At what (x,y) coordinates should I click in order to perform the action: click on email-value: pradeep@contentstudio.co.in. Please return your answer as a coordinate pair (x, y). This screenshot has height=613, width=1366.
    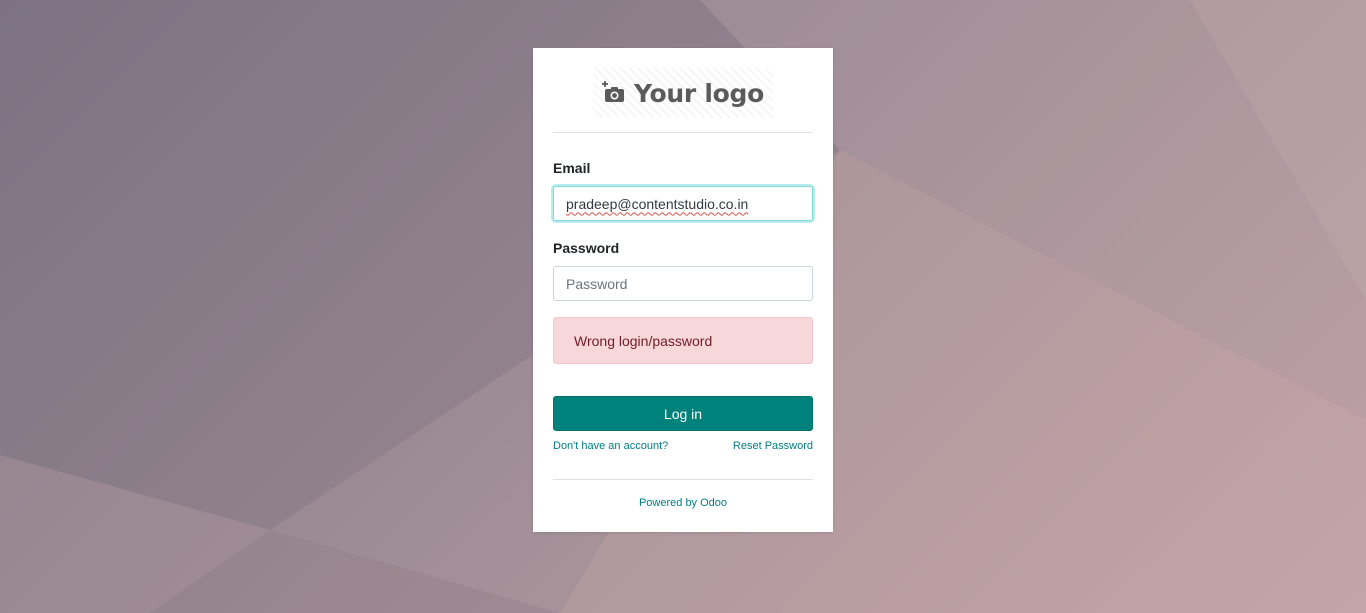
    Looking at the image, I should click on (657, 203).